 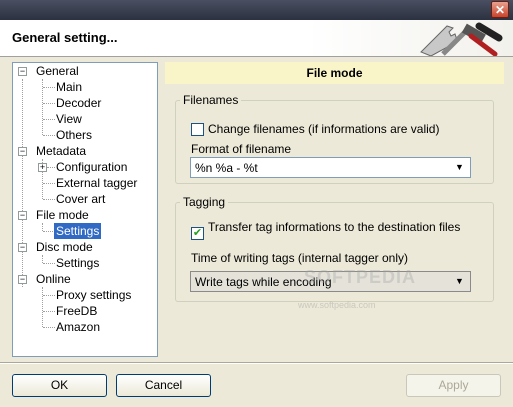 I want to click on softpedia-watermark: SOFTPEDIA, so click(x=360, y=277).